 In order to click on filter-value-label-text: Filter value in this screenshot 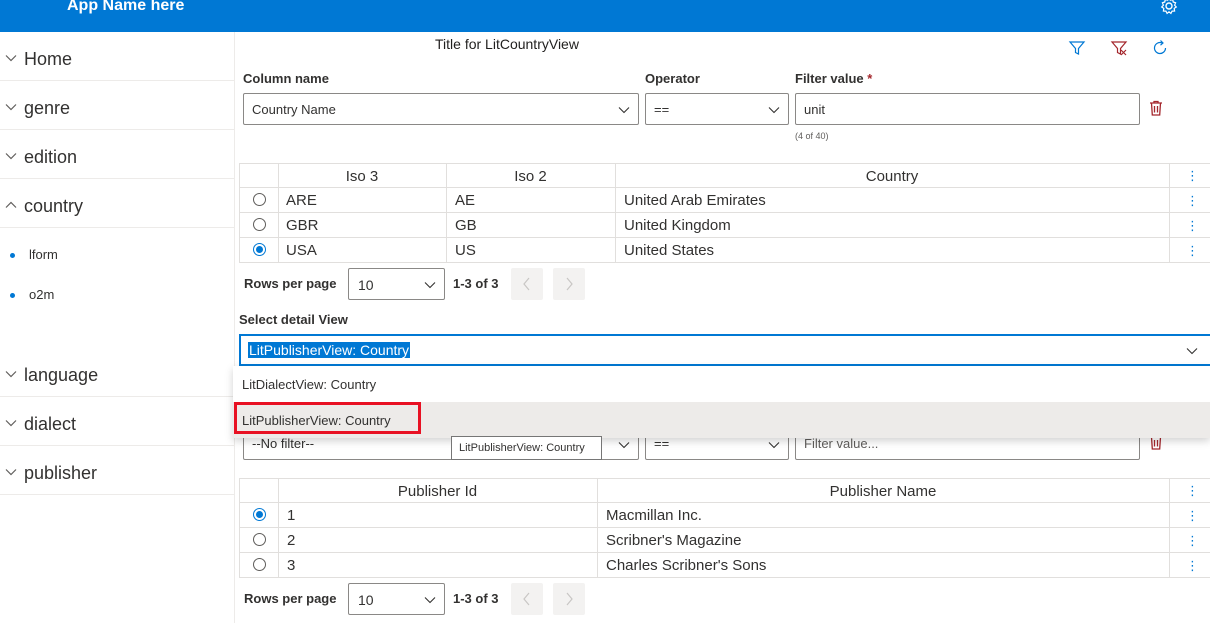, I will do `click(829, 78)`.